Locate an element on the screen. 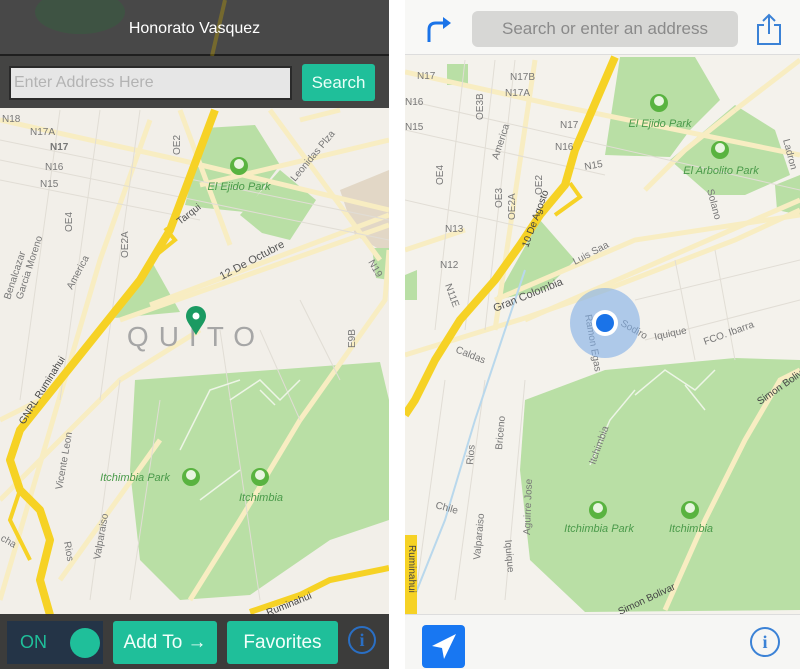 The image size is (800, 669). page-title: Honorato Vasquez is located at coordinates (194, 28).